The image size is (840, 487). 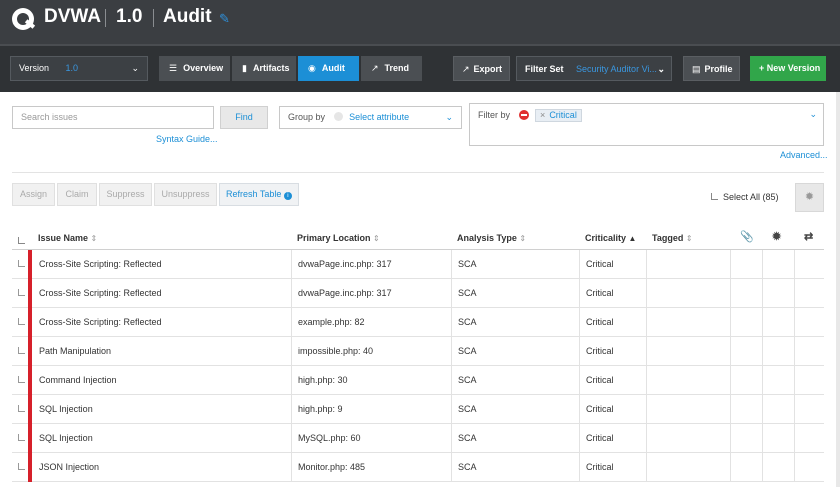 I want to click on assign-button: Assign, so click(x=33, y=194).